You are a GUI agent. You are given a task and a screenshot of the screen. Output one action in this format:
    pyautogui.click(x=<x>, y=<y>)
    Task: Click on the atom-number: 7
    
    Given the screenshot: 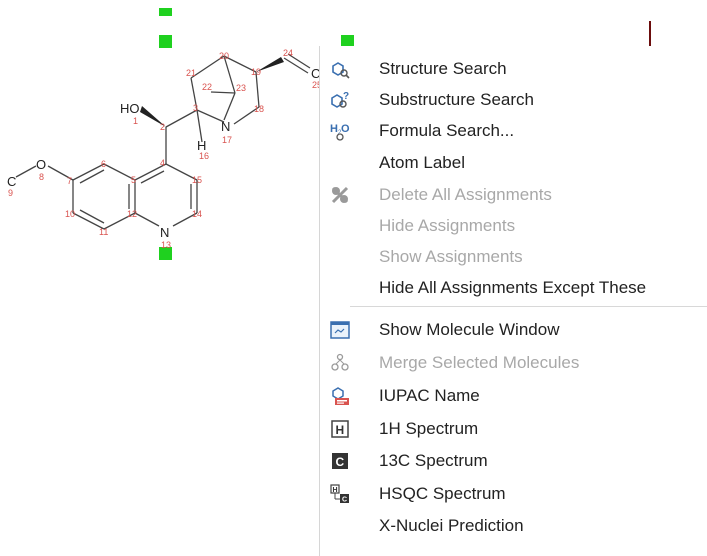 What is the action you would take?
    pyautogui.click(x=69, y=181)
    